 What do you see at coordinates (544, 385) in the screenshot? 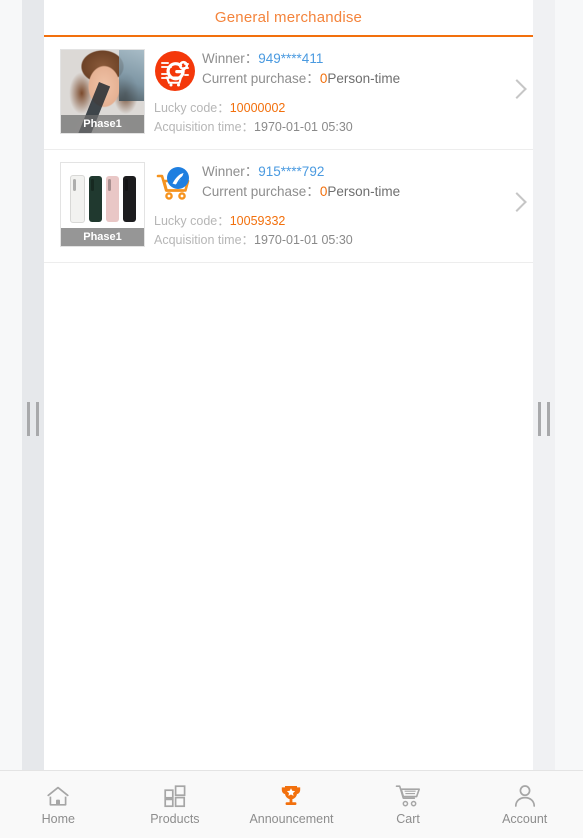
I see `right-gutter` at bounding box center [544, 385].